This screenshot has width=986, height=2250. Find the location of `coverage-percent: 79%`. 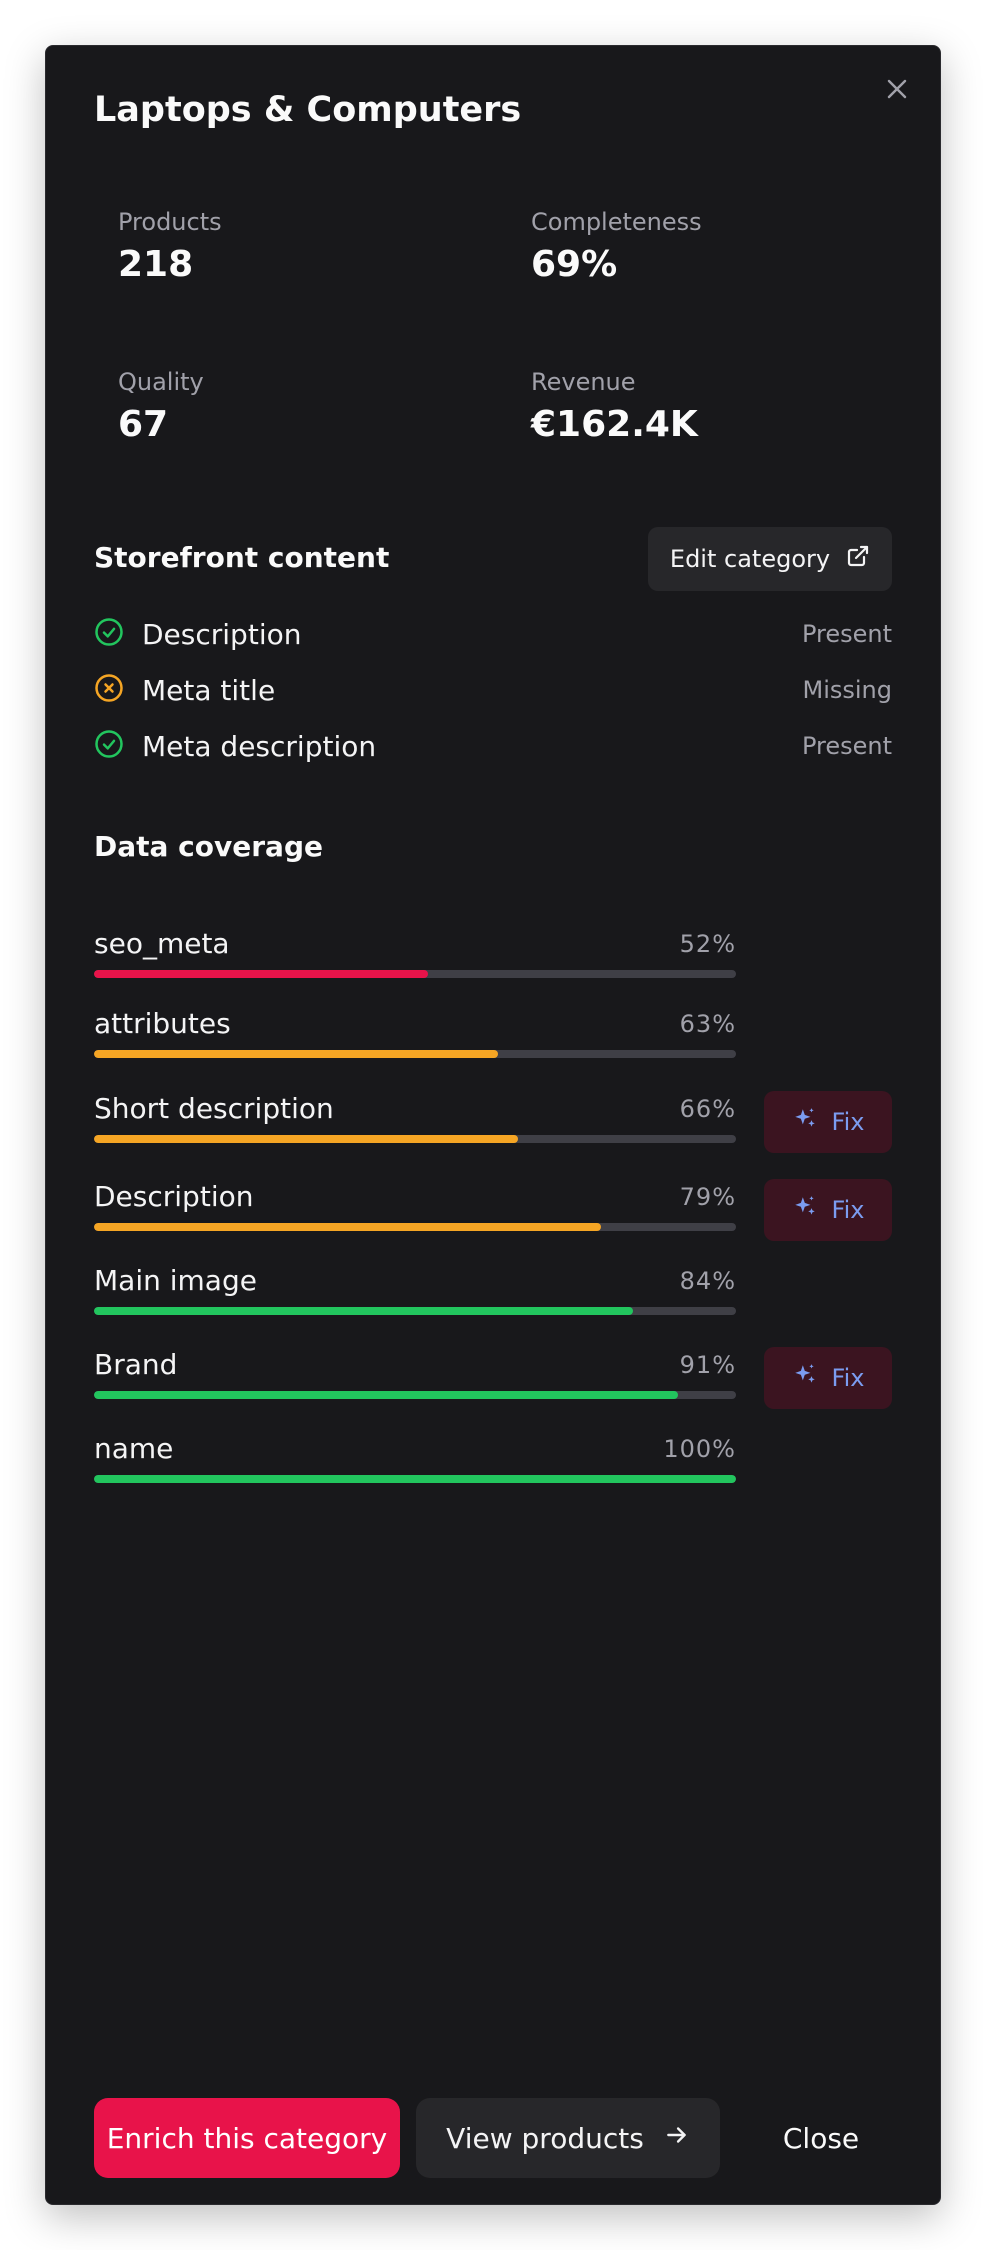

coverage-percent: 79% is located at coordinates (707, 1197).